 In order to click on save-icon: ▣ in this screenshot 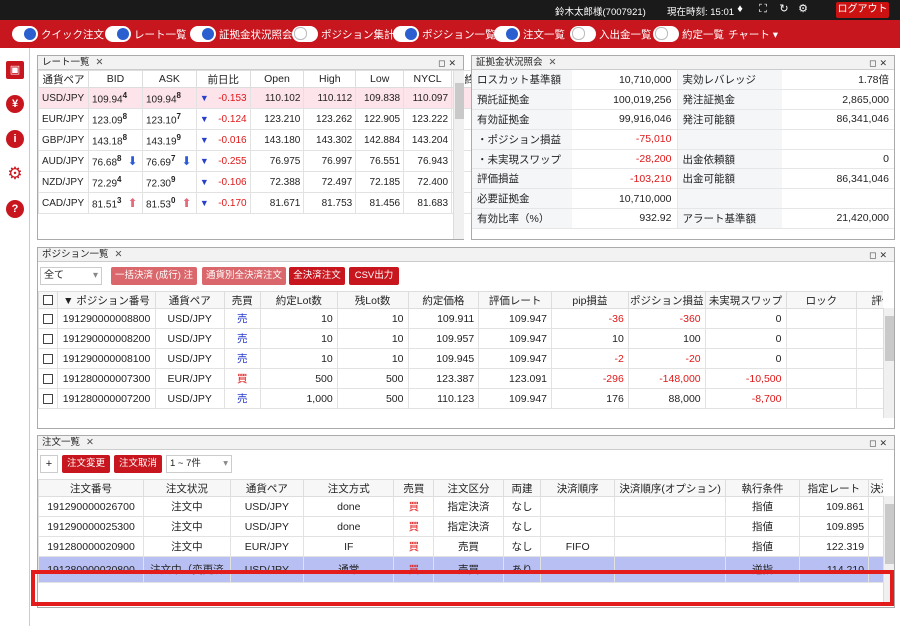, I will do `click(15, 70)`.